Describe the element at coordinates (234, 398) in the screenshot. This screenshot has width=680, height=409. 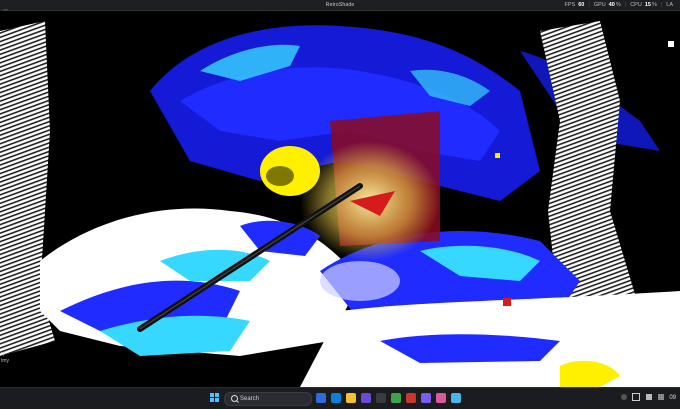
I see `search-icon` at that location.